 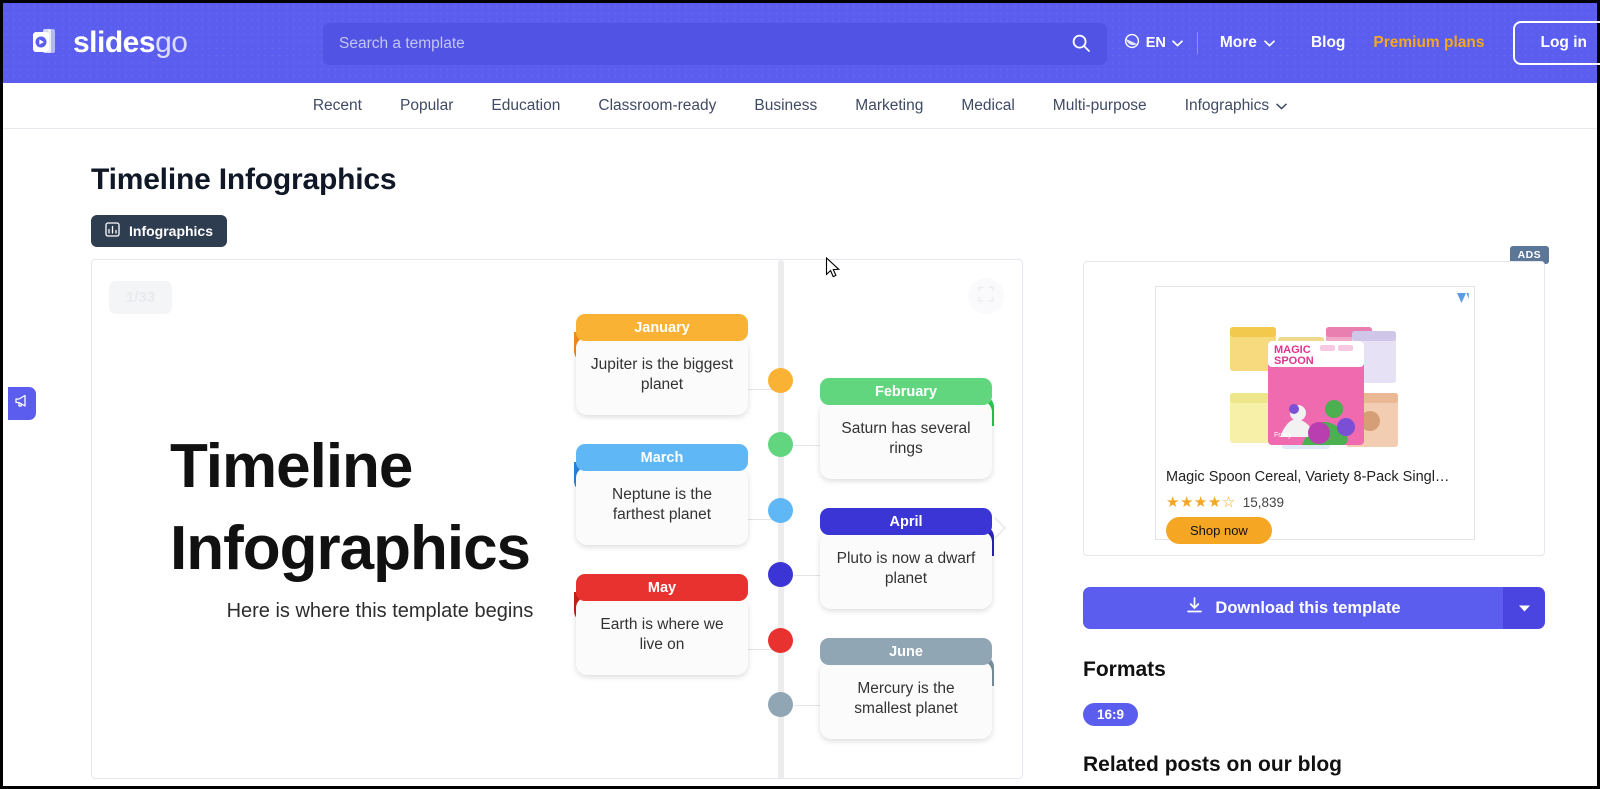 I want to click on nav-label: Multi-purpose, so click(x=1099, y=105).